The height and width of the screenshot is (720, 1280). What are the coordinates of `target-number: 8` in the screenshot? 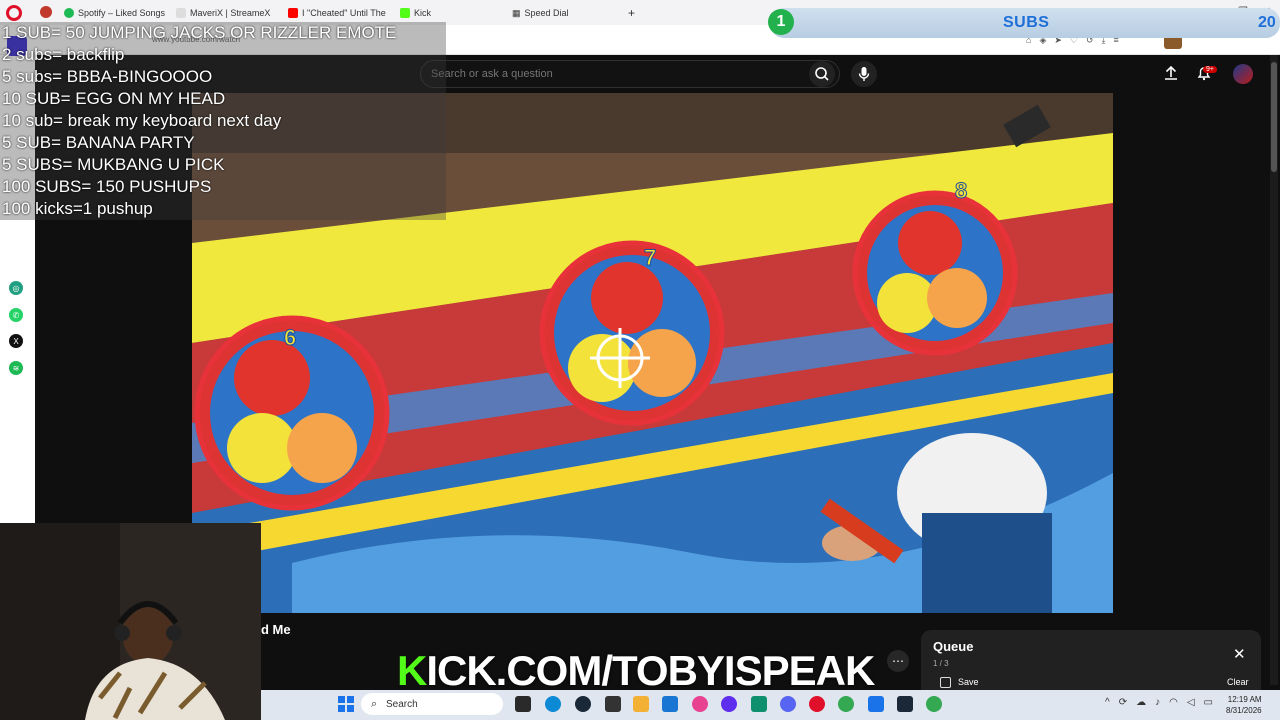 It's located at (961, 190).